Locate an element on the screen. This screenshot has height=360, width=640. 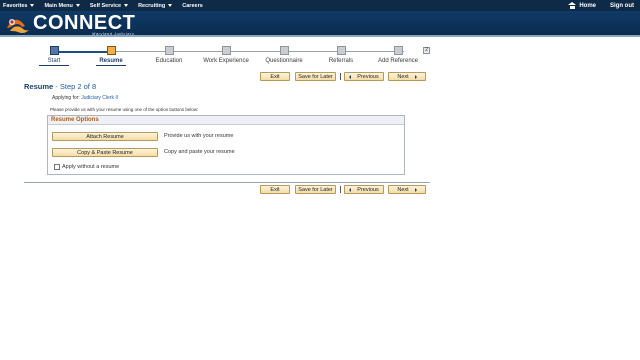
nav-self-service: Self Service is located at coordinates (109, 5).